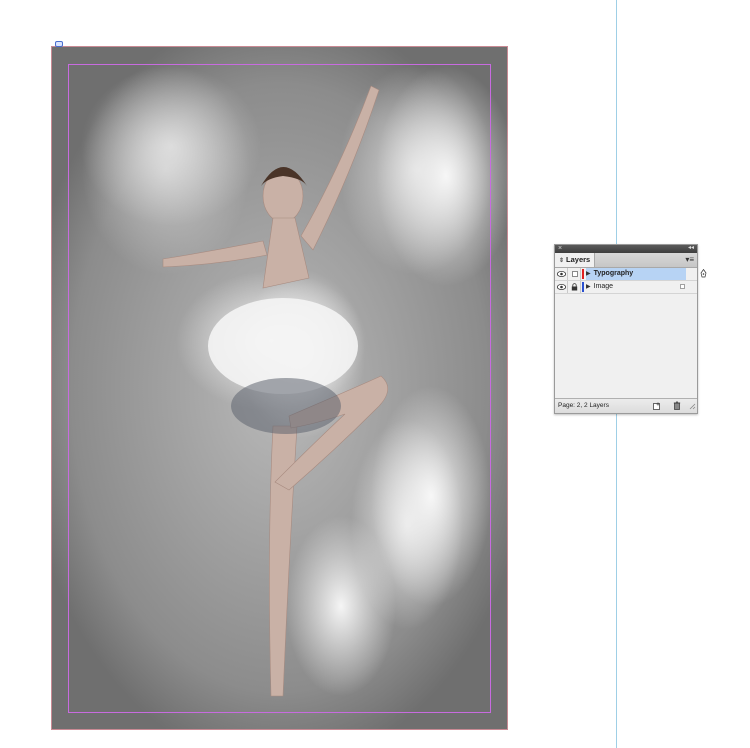  Describe the element at coordinates (676, 405) in the screenshot. I see `trash-icon` at that location.